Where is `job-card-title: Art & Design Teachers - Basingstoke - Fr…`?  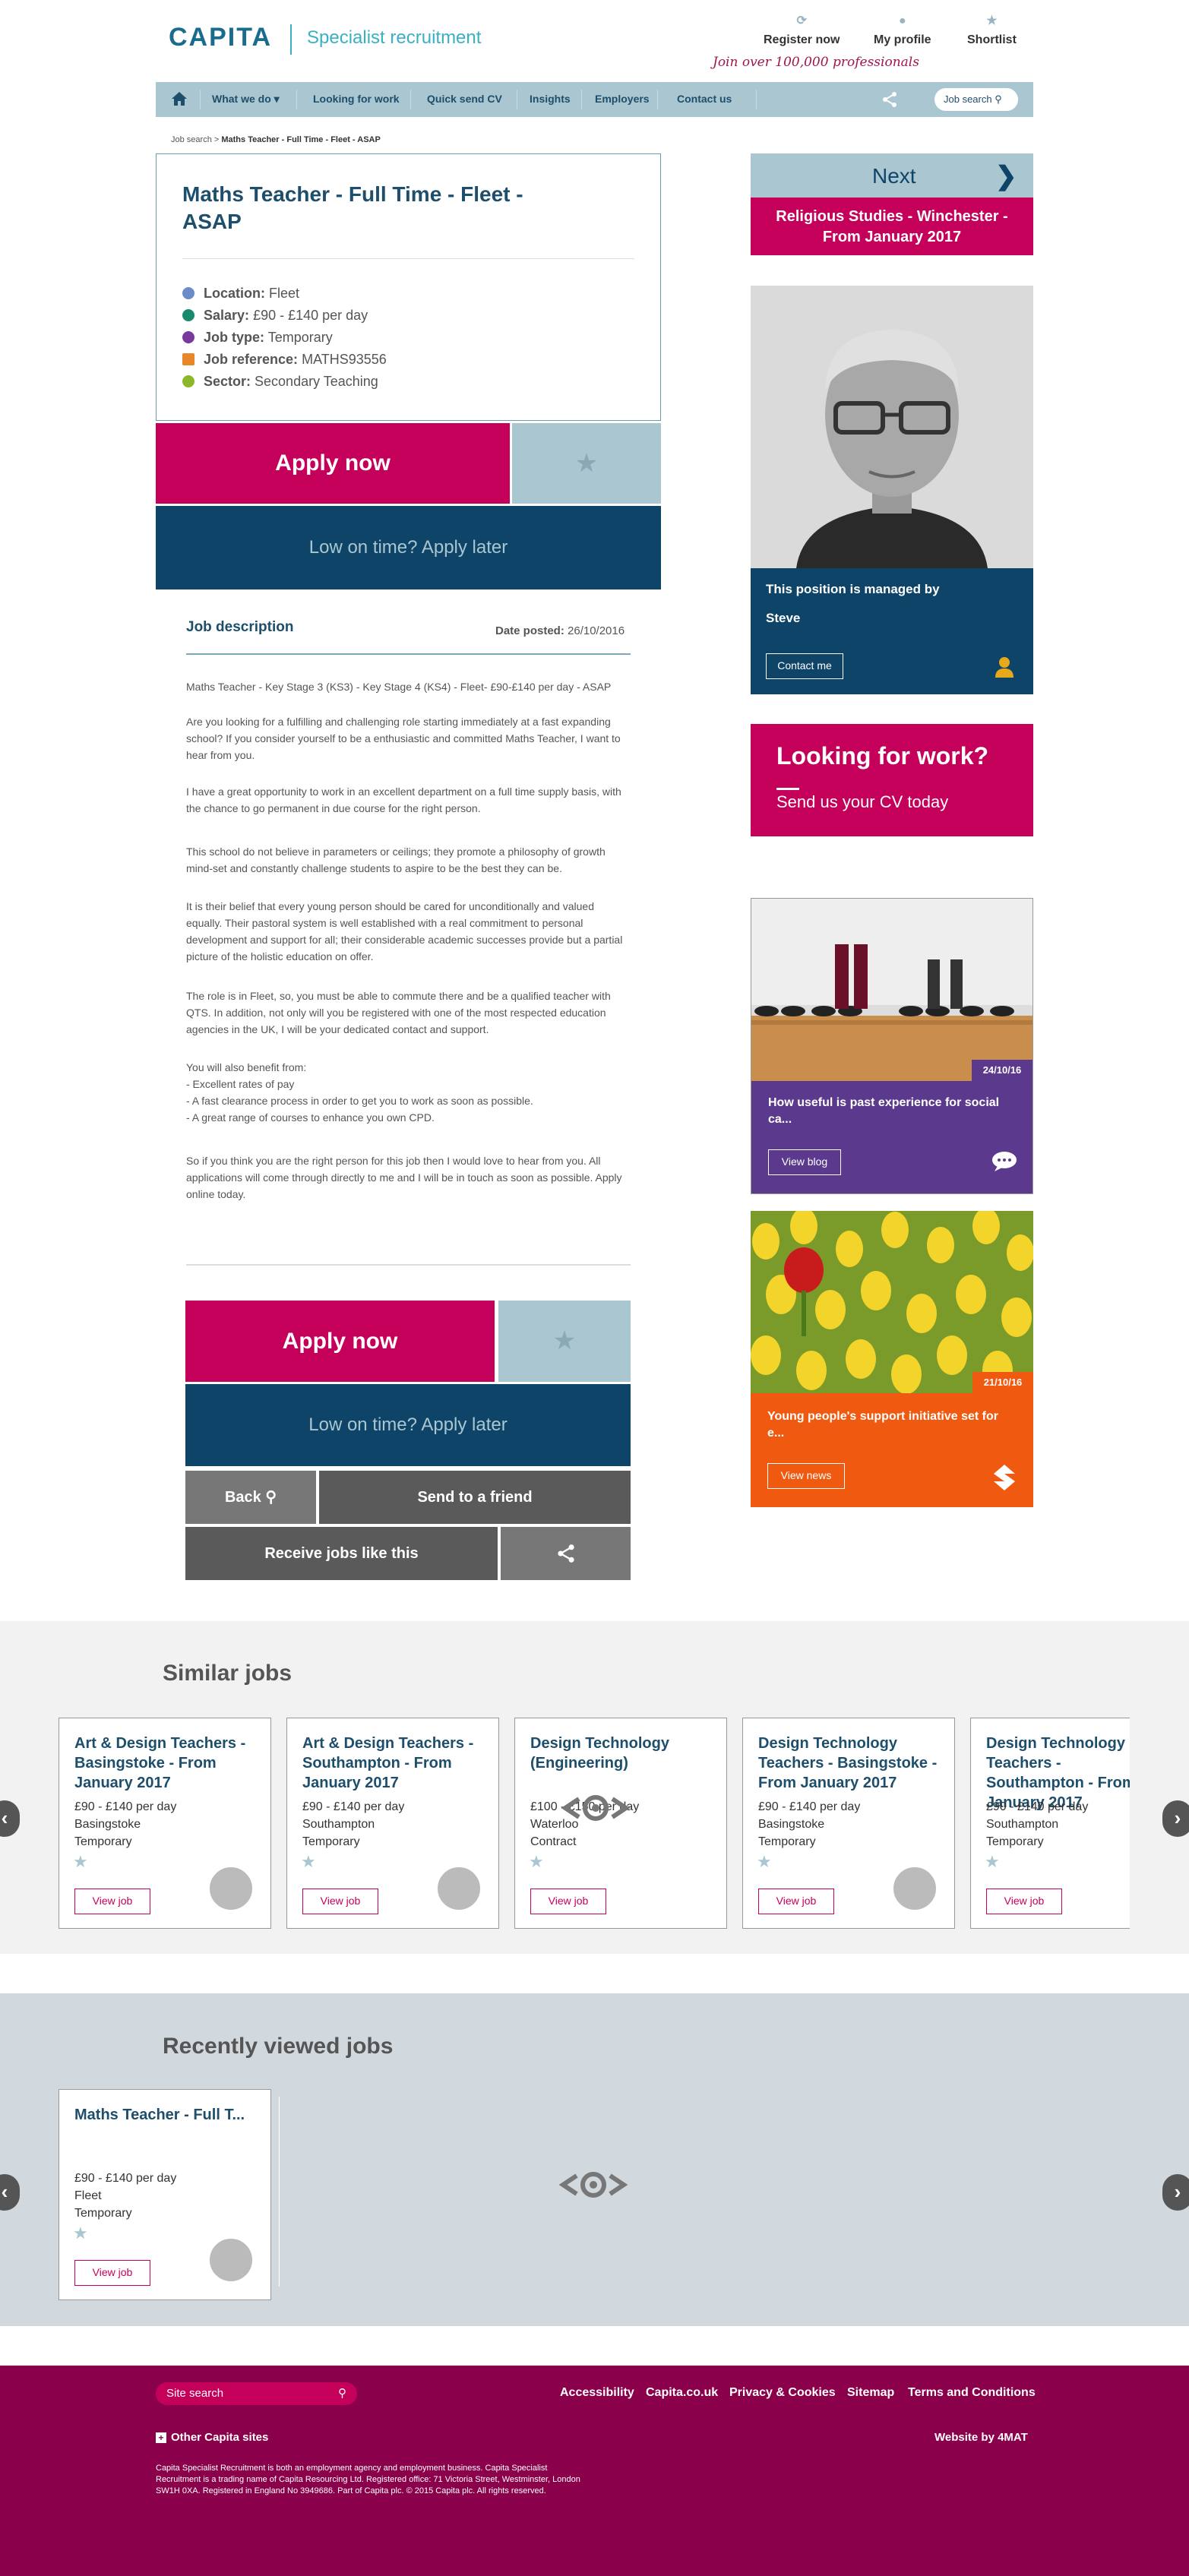 job-card-title: Art & Design Teachers - Basingstoke - Fr… is located at coordinates (166, 1763).